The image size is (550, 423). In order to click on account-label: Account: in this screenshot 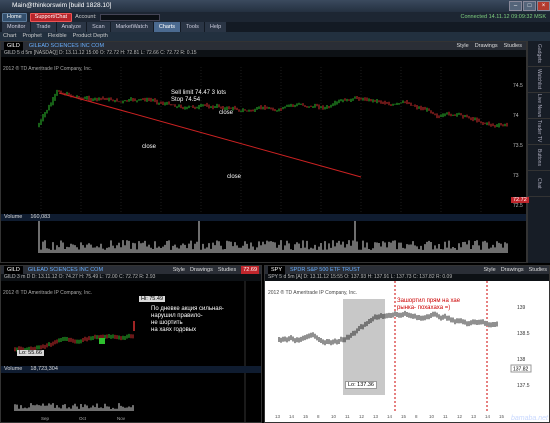, I will do `click(86, 17)`.